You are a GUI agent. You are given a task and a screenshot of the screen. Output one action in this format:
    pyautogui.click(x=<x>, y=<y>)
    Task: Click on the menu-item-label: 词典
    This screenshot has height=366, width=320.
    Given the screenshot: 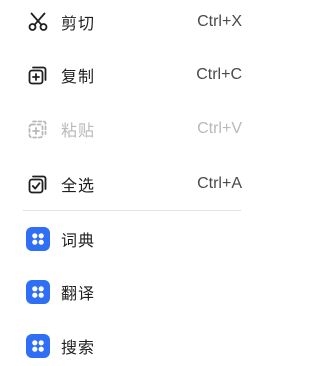 What is the action you would take?
    pyautogui.click(x=78, y=240)
    